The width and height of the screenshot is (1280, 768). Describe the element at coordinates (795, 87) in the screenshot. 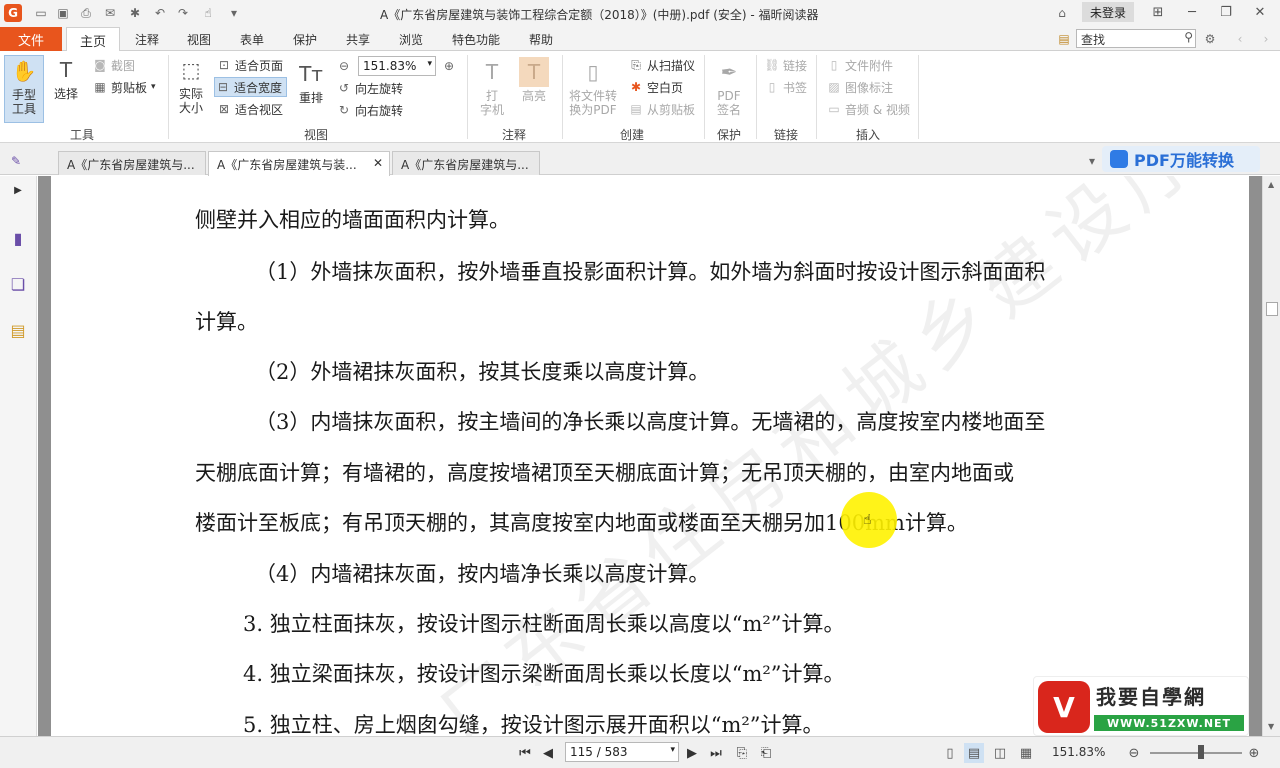

I see `bookmark-label: 书签` at that location.